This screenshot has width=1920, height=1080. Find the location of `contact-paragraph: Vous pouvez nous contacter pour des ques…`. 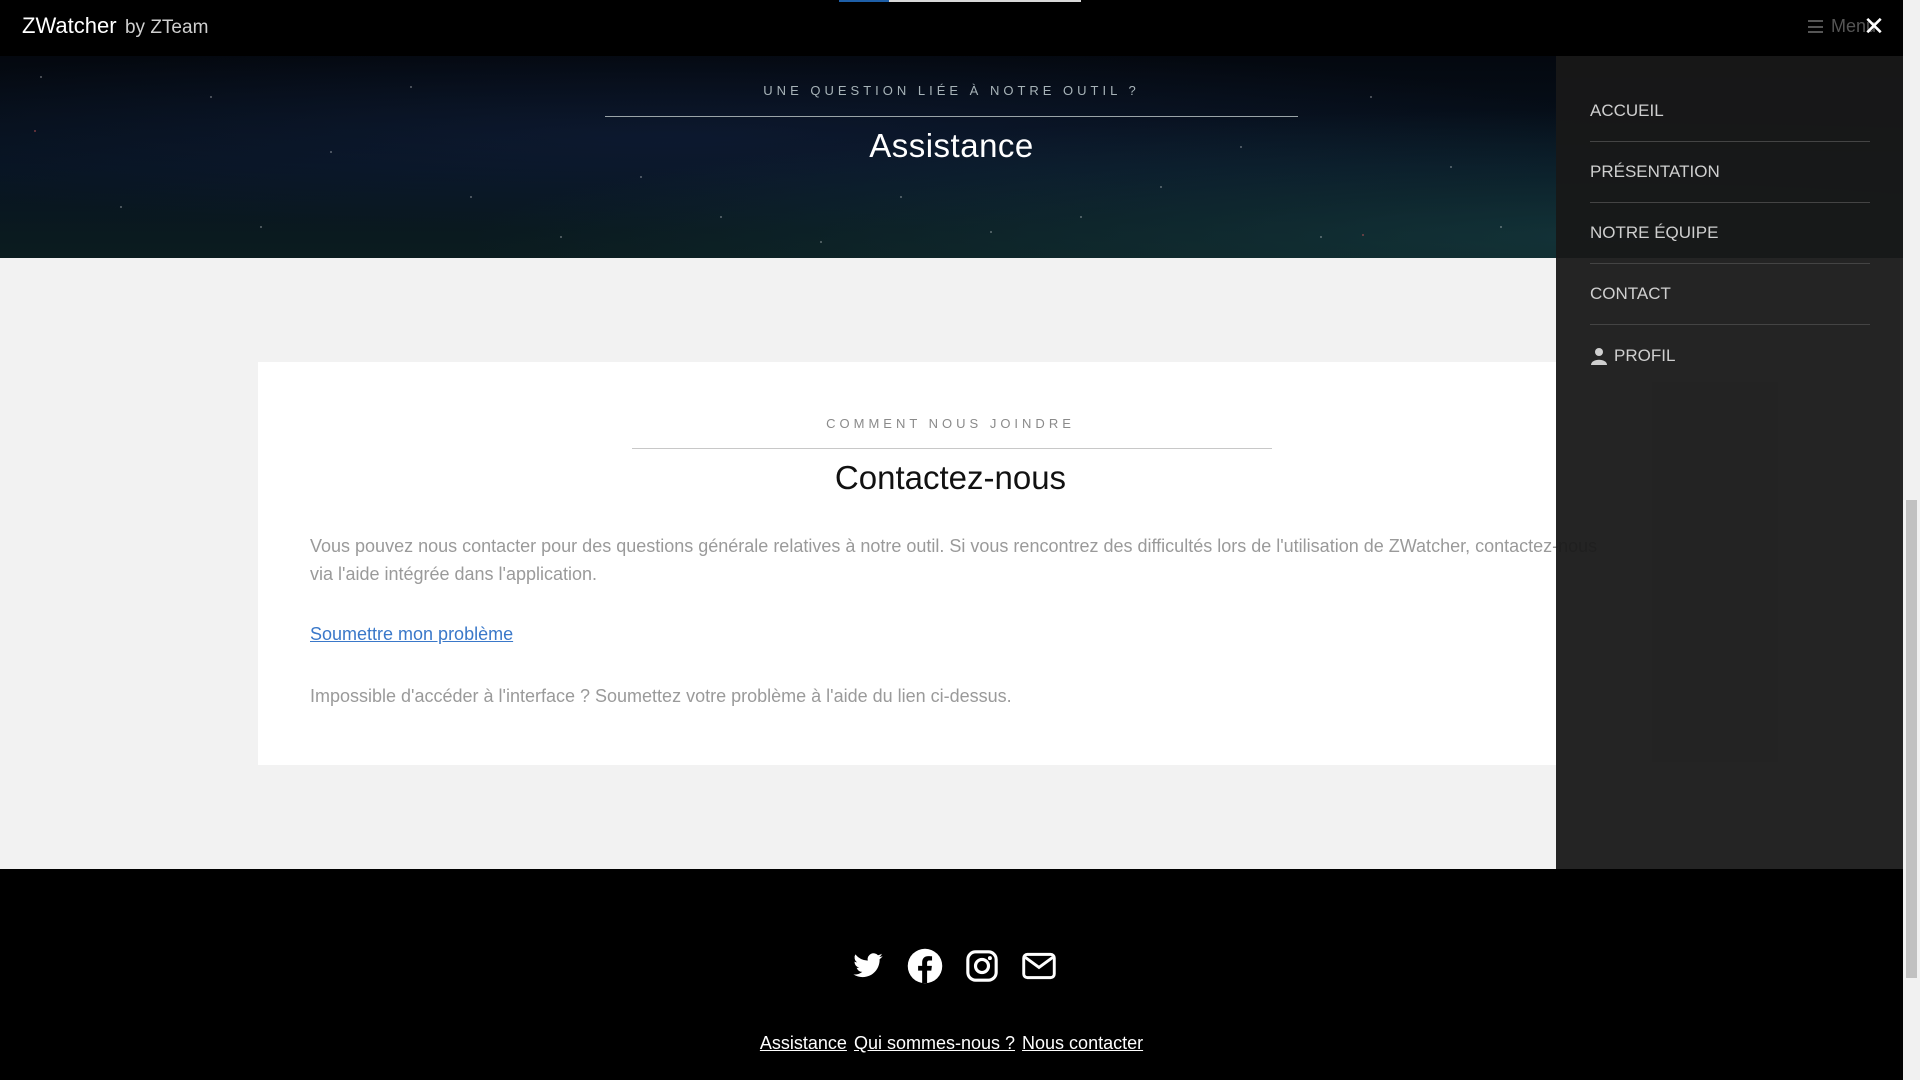

contact-paragraph: Vous pouvez nous contacter pour des ques… is located at coordinates (954, 560).